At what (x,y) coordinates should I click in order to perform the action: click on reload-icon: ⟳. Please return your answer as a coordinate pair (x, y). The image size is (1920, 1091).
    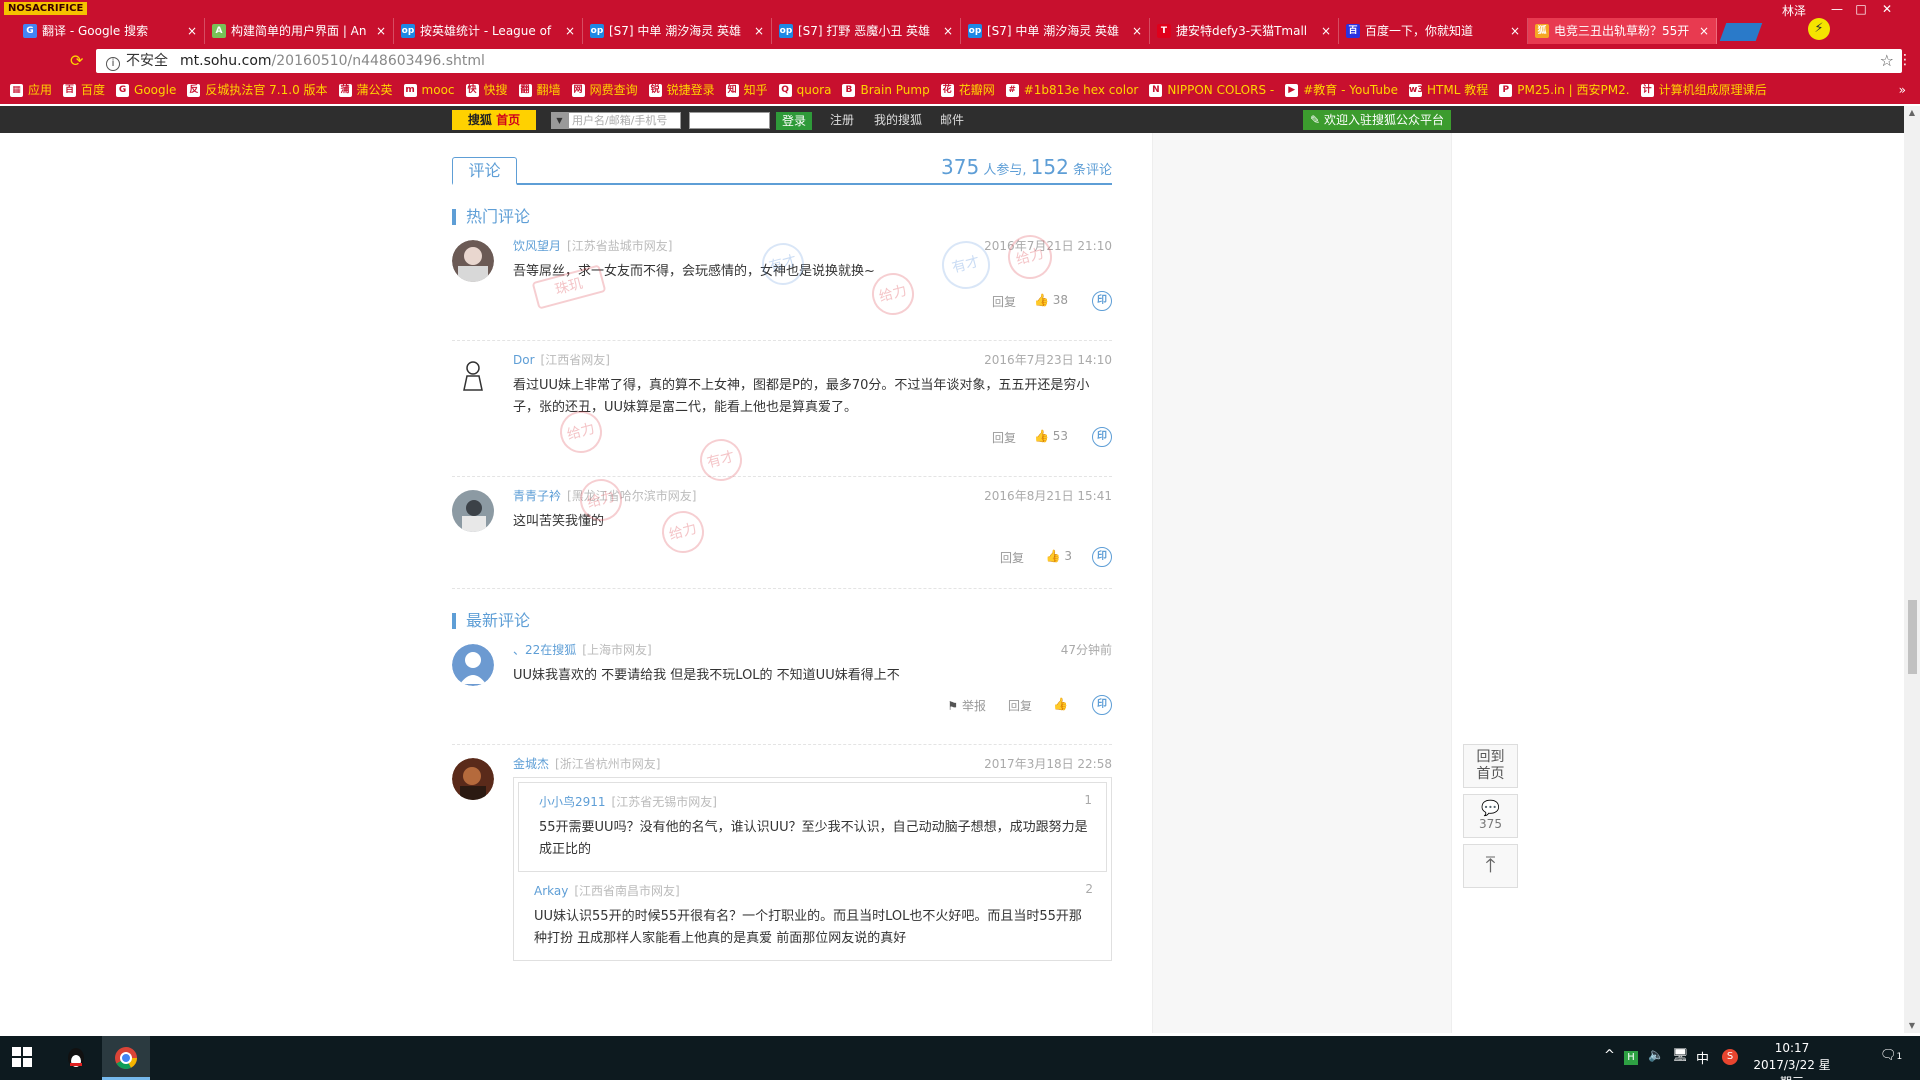
    Looking at the image, I should click on (79, 61).